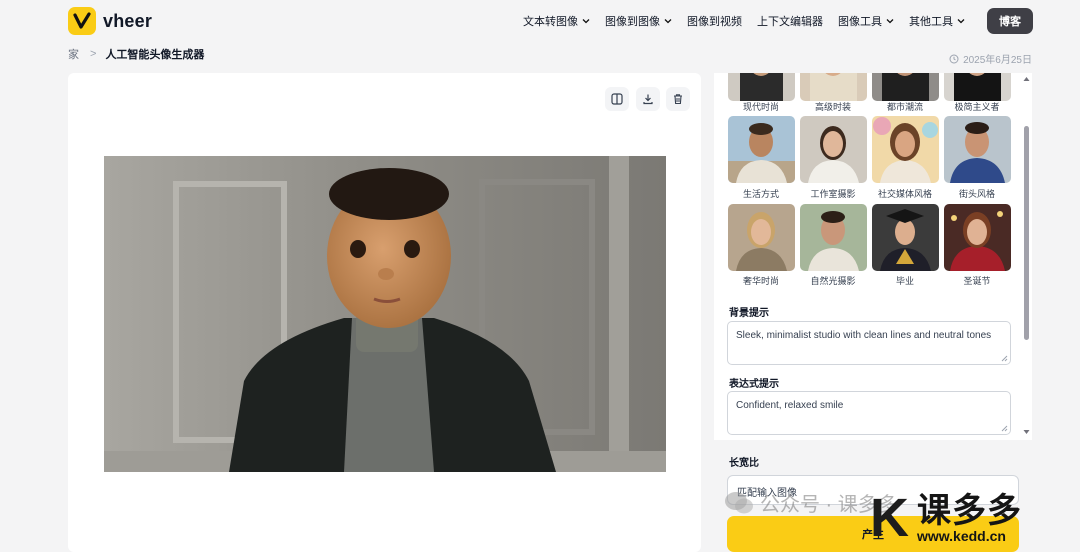 Image resolution: width=1080 pixels, height=552 pixels. Describe the element at coordinates (904, 107) in the screenshot. I see `style-label: 都市潮流` at that location.